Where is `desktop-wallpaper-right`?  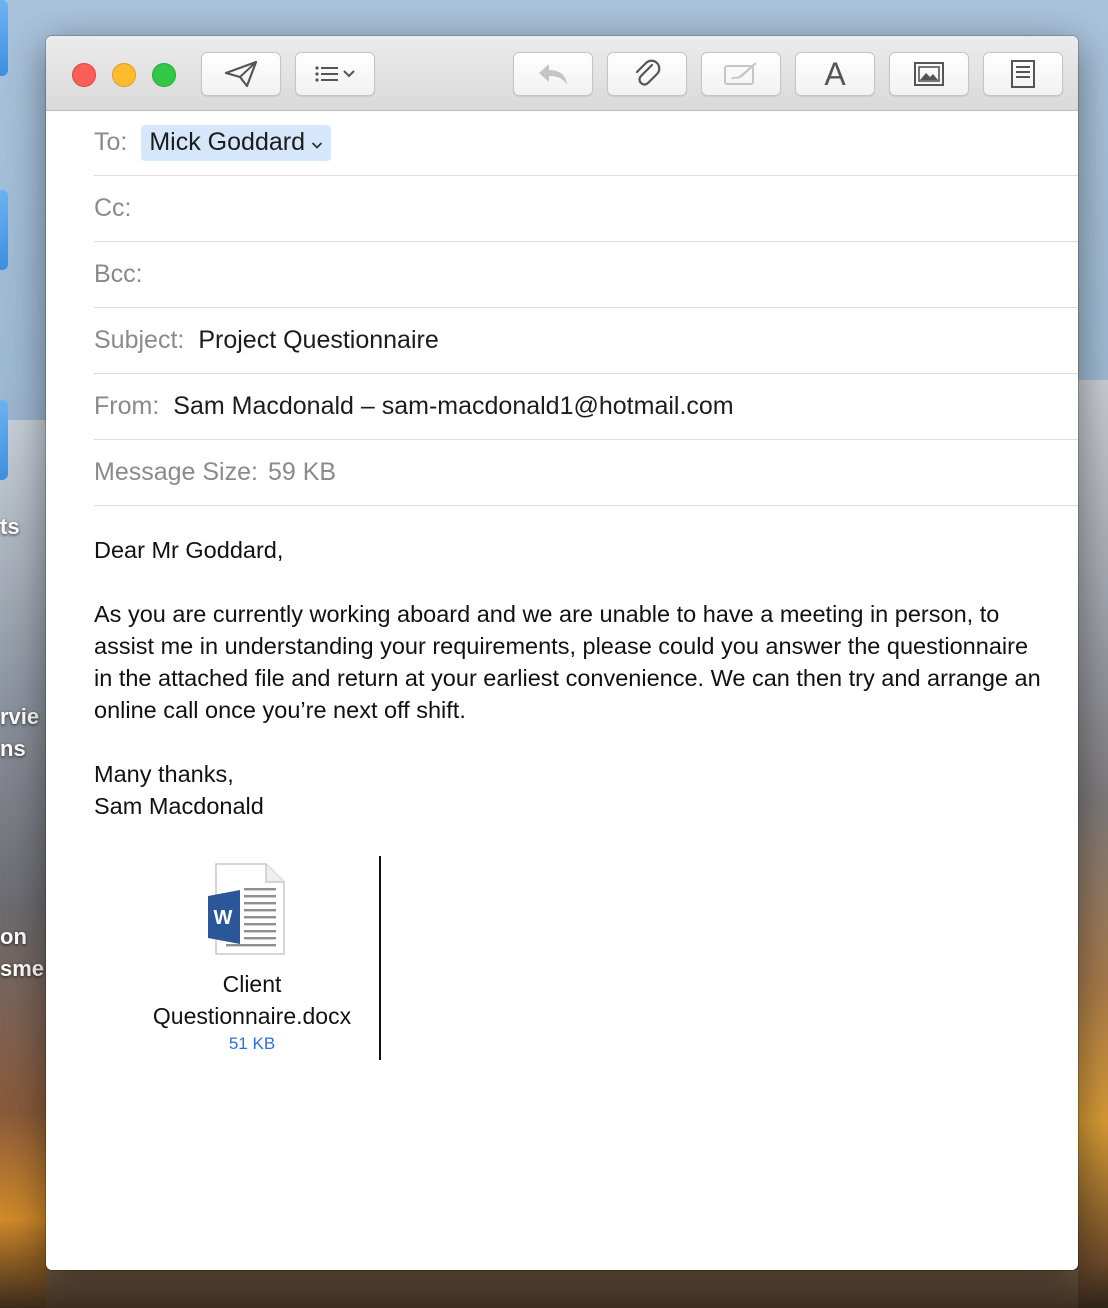
desktop-wallpaper-right is located at coordinates (1092, 844).